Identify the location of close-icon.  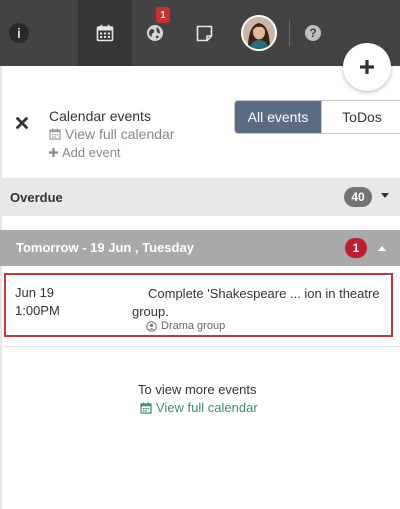
(22, 123).